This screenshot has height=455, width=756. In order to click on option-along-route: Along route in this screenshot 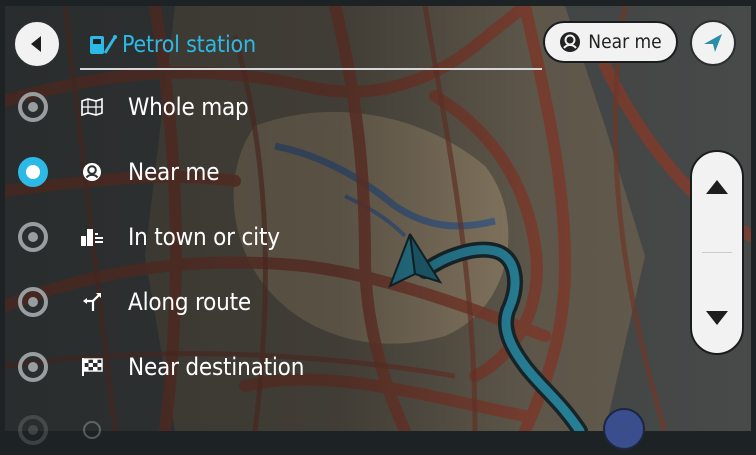, I will do `click(198, 302)`.